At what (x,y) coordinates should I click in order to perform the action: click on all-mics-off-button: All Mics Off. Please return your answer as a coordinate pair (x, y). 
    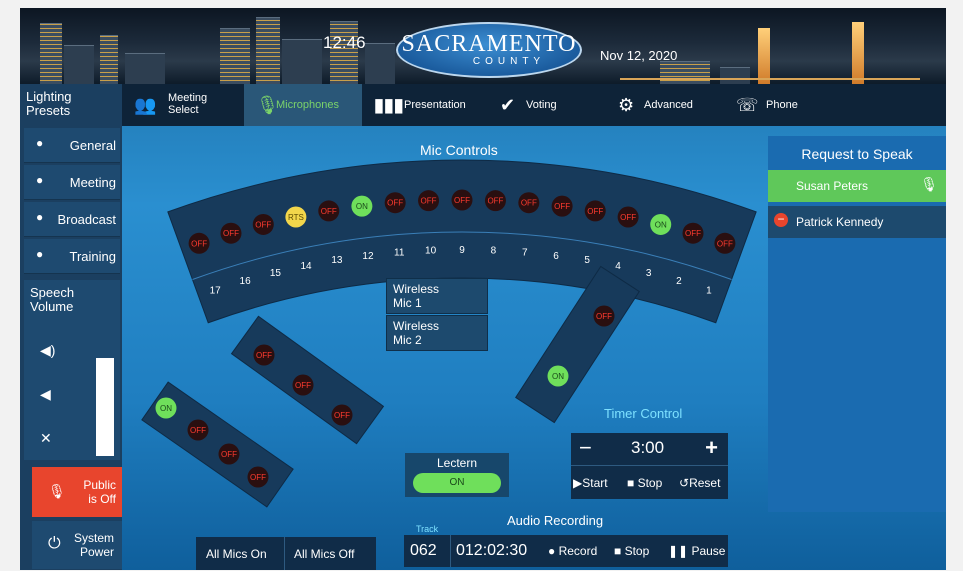
    Looking at the image, I should click on (324, 554).